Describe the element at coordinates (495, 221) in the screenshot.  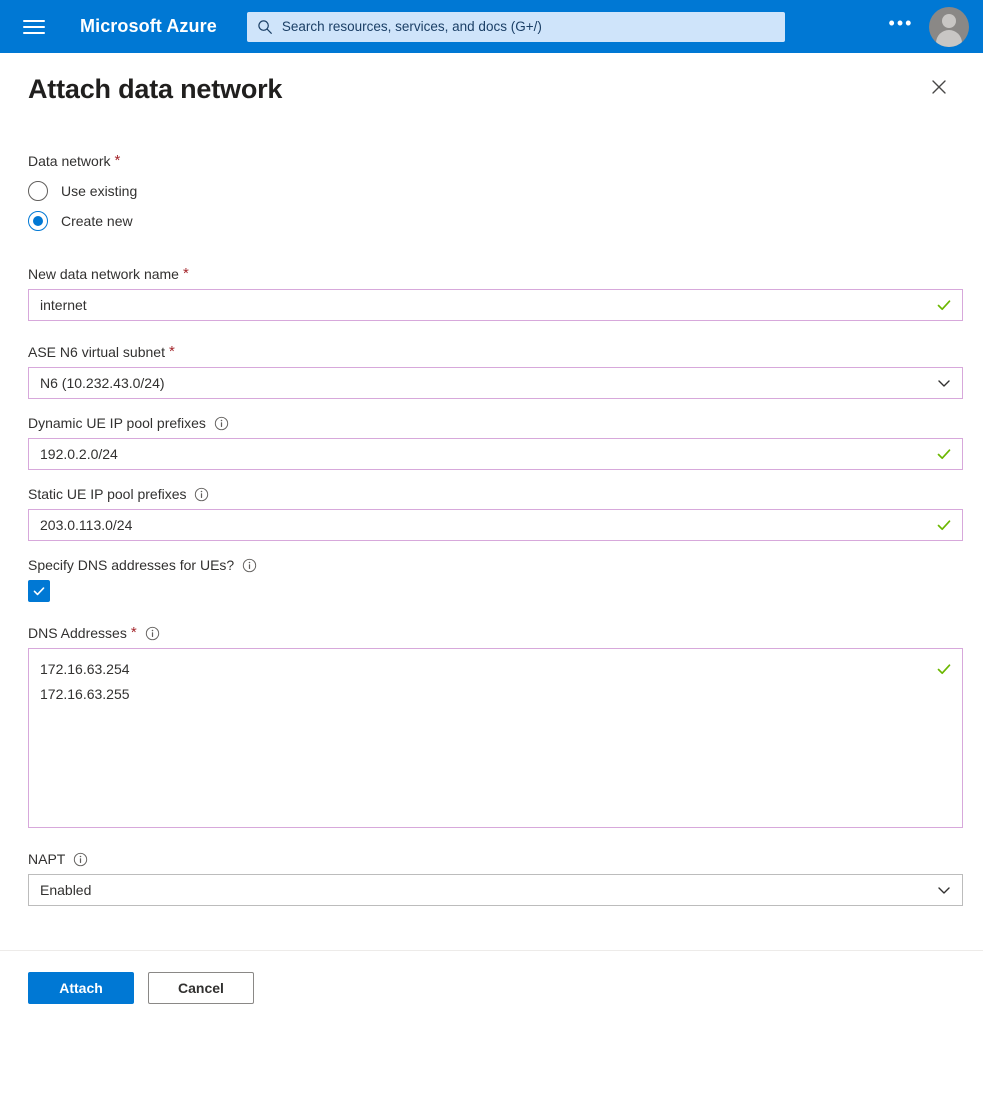
I see `radio-create-new: Create new` at that location.